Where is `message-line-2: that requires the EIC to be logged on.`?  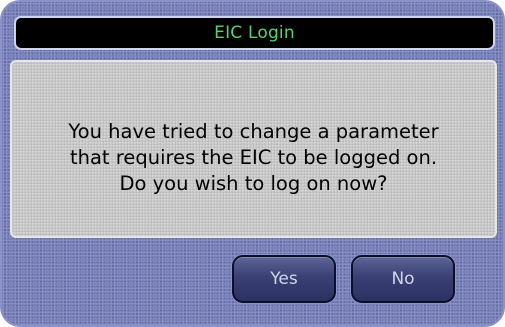
message-line-2: that requires the EIC to be logged on. is located at coordinates (253, 157).